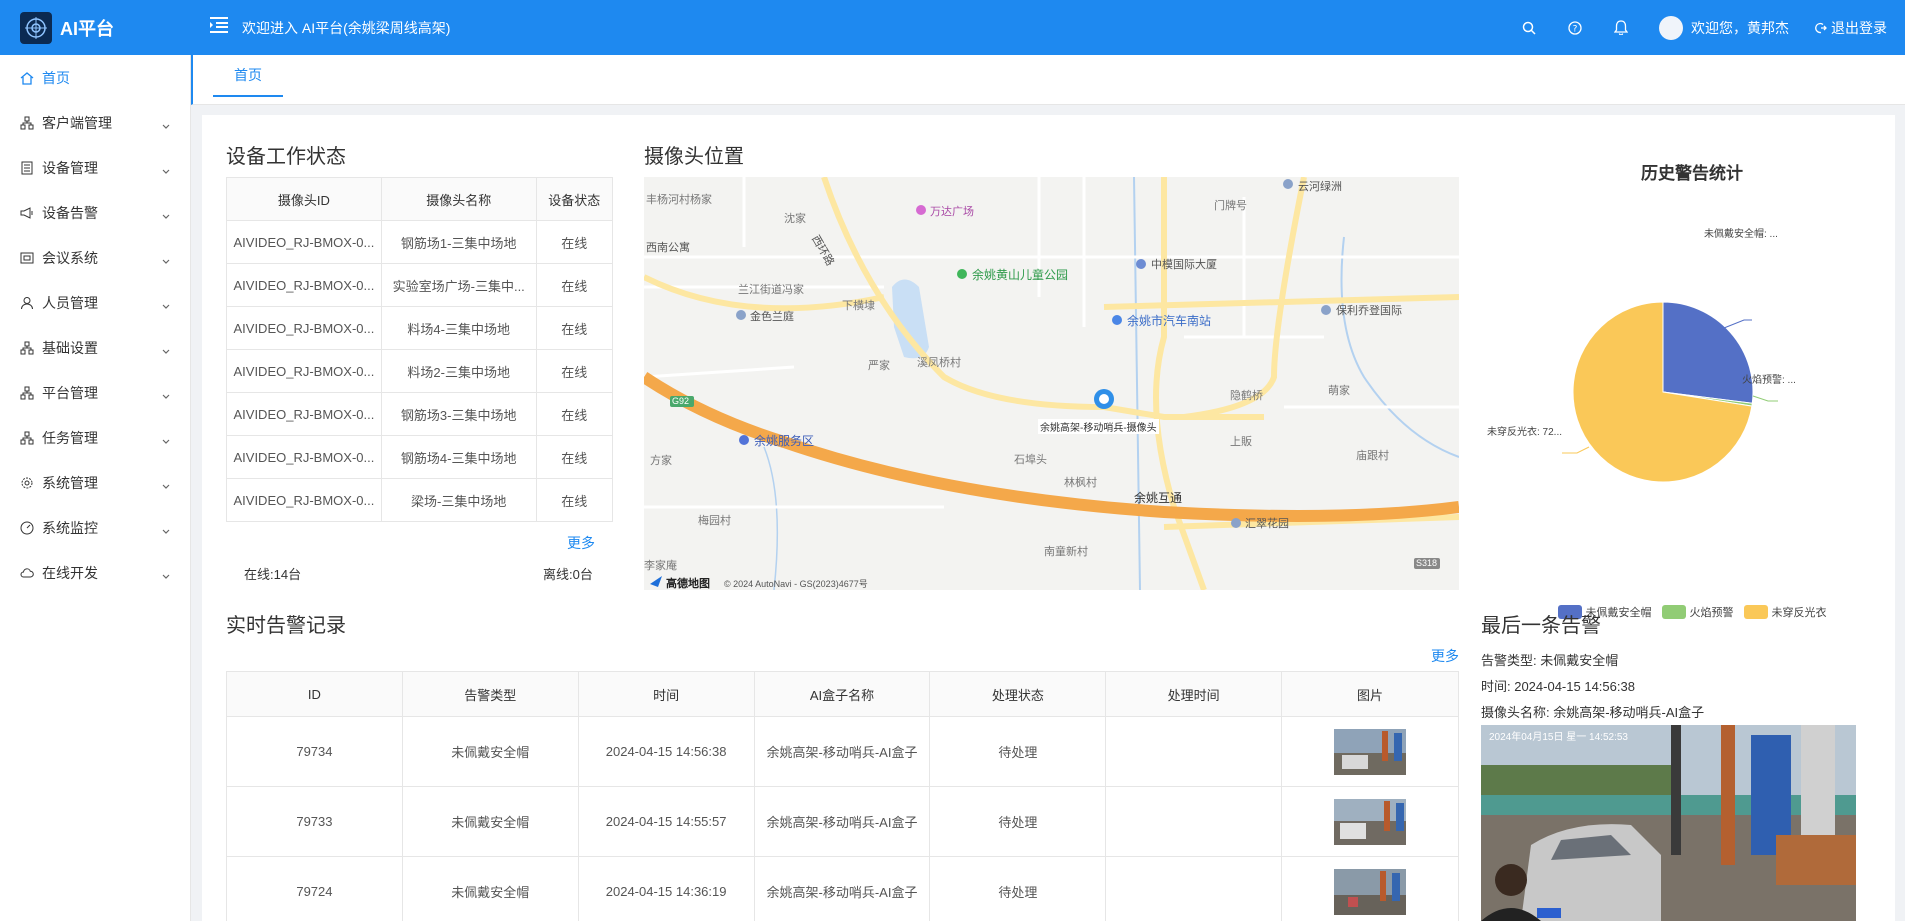 This screenshot has height=921, width=1905. What do you see at coordinates (248, 76) in the screenshot?
I see `tab-home: 首页` at bounding box center [248, 76].